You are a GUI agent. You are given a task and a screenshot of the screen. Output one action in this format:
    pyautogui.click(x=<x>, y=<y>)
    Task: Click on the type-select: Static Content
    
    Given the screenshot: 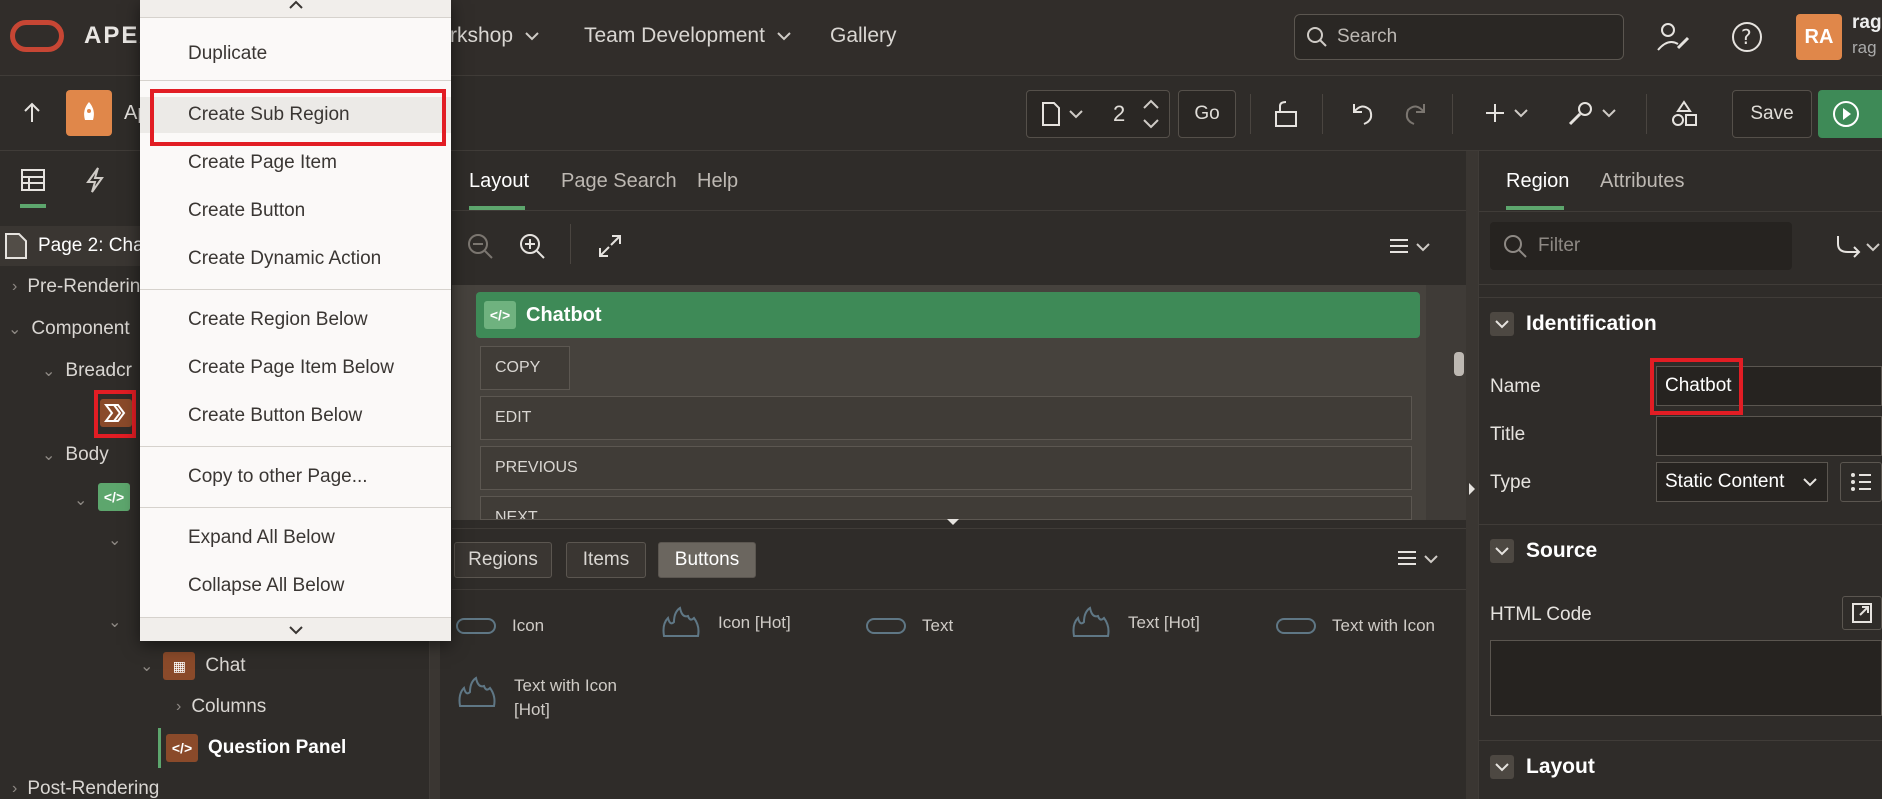 What is the action you would take?
    pyautogui.click(x=1742, y=482)
    